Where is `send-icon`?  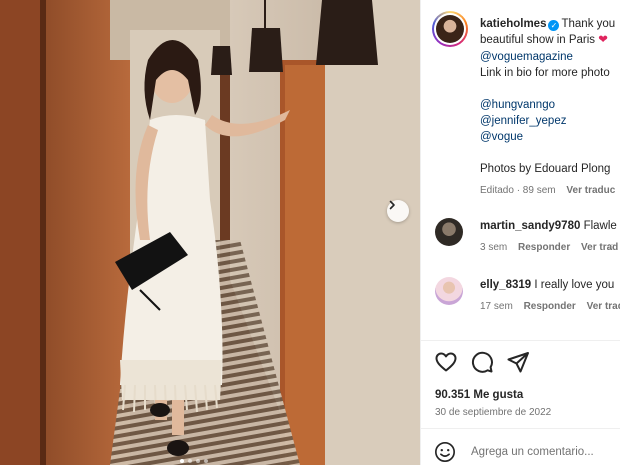
send-icon is located at coordinates (518, 362).